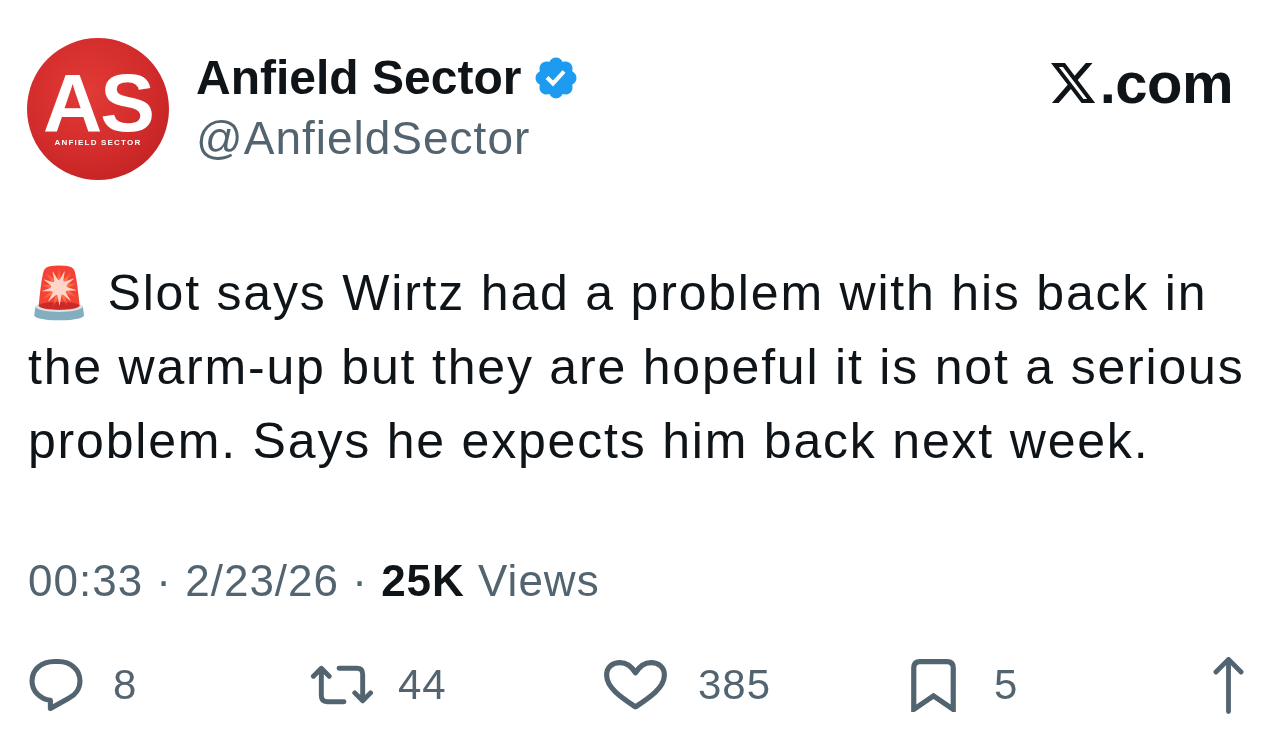 The width and height of the screenshot is (1284, 739). Describe the element at coordinates (688, 685) in the screenshot. I see `like-button: 385` at that location.